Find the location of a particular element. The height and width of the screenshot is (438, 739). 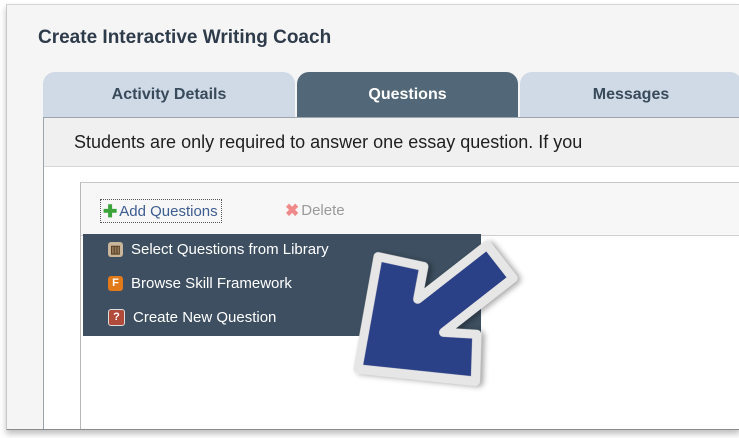

delete-x-icon: ✖ is located at coordinates (292, 210).